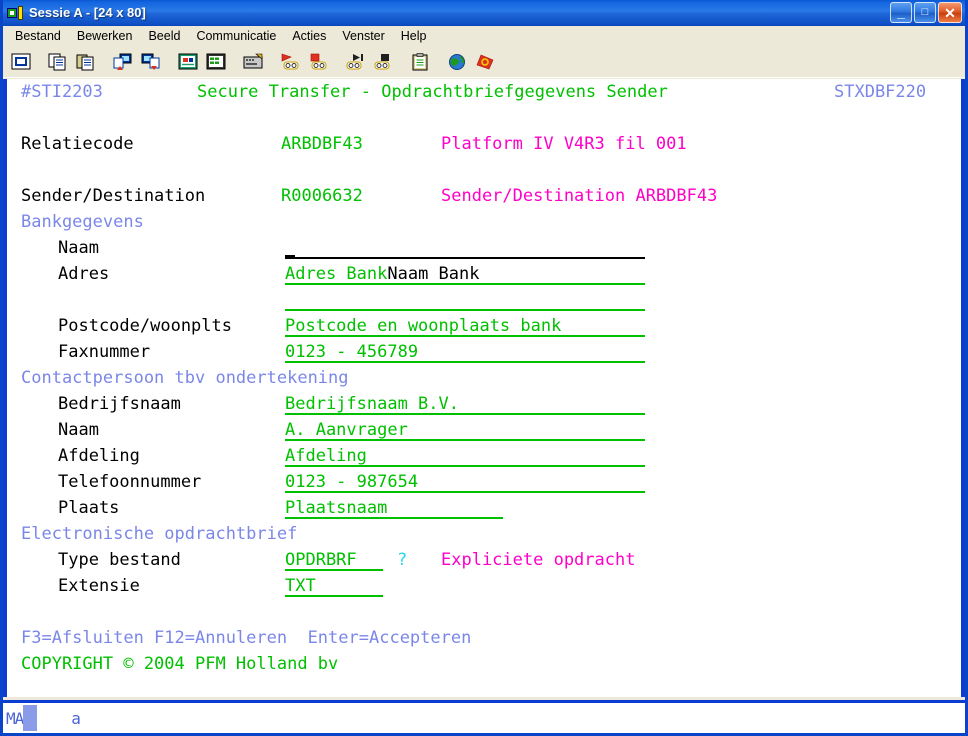 The height and width of the screenshot is (736, 968). Describe the element at coordinates (290, 61) in the screenshot. I see `record-macro-icon` at that location.